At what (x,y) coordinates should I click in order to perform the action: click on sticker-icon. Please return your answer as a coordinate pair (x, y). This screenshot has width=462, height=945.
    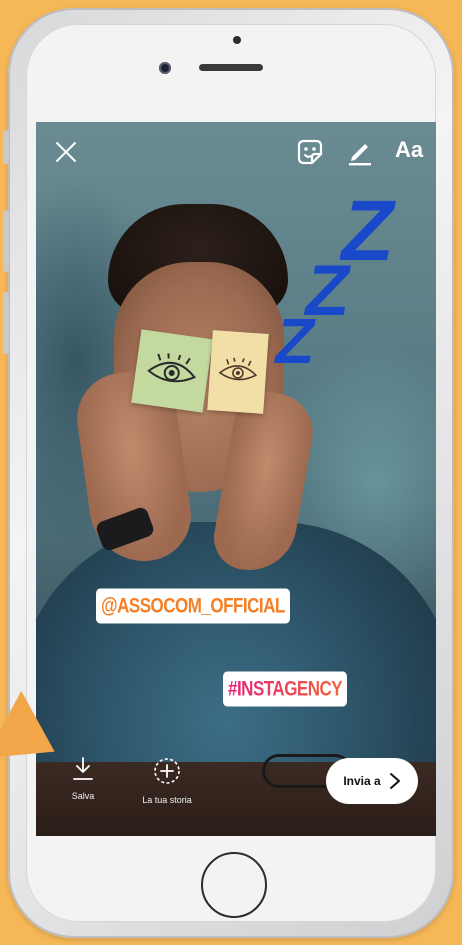
    Looking at the image, I should click on (310, 152).